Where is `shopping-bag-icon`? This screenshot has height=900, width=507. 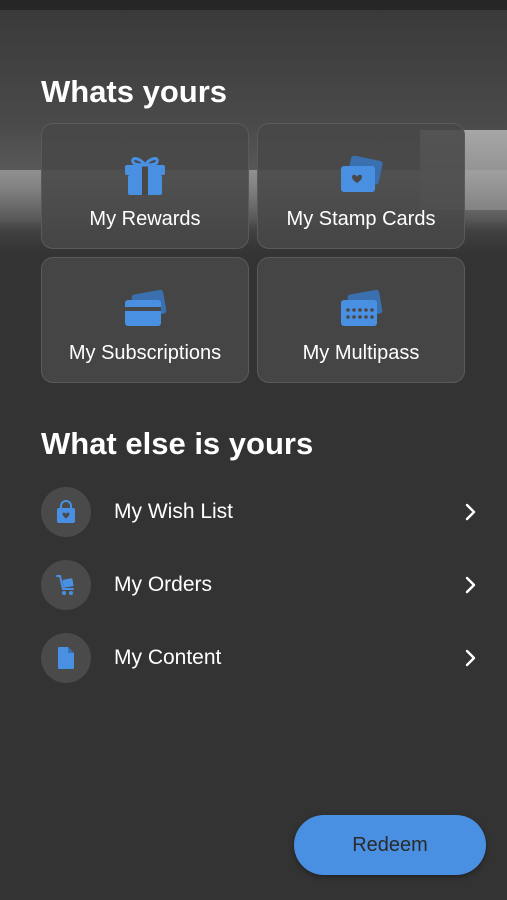 shopping-bag-icon is located at coordinates (66, 512).